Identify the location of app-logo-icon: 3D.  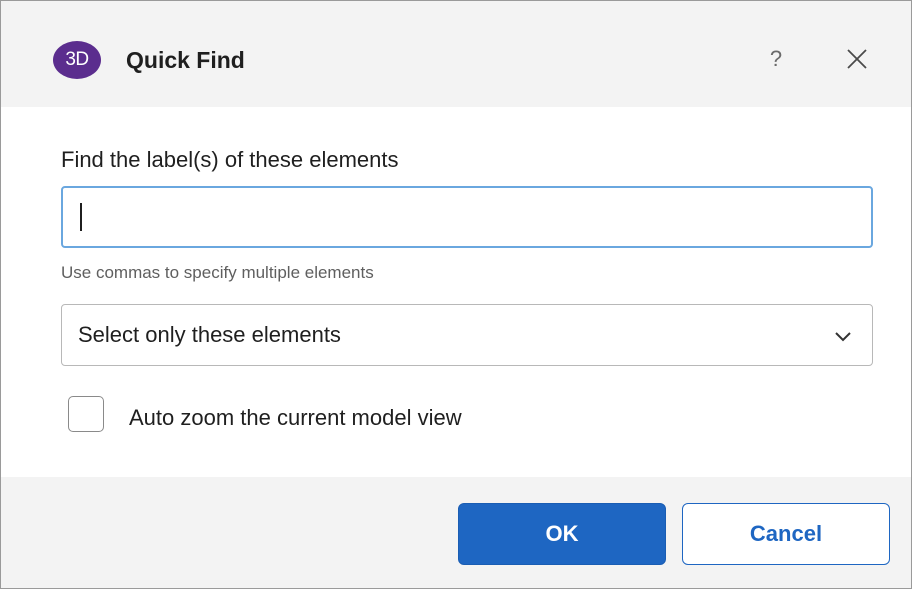
(77, 60).